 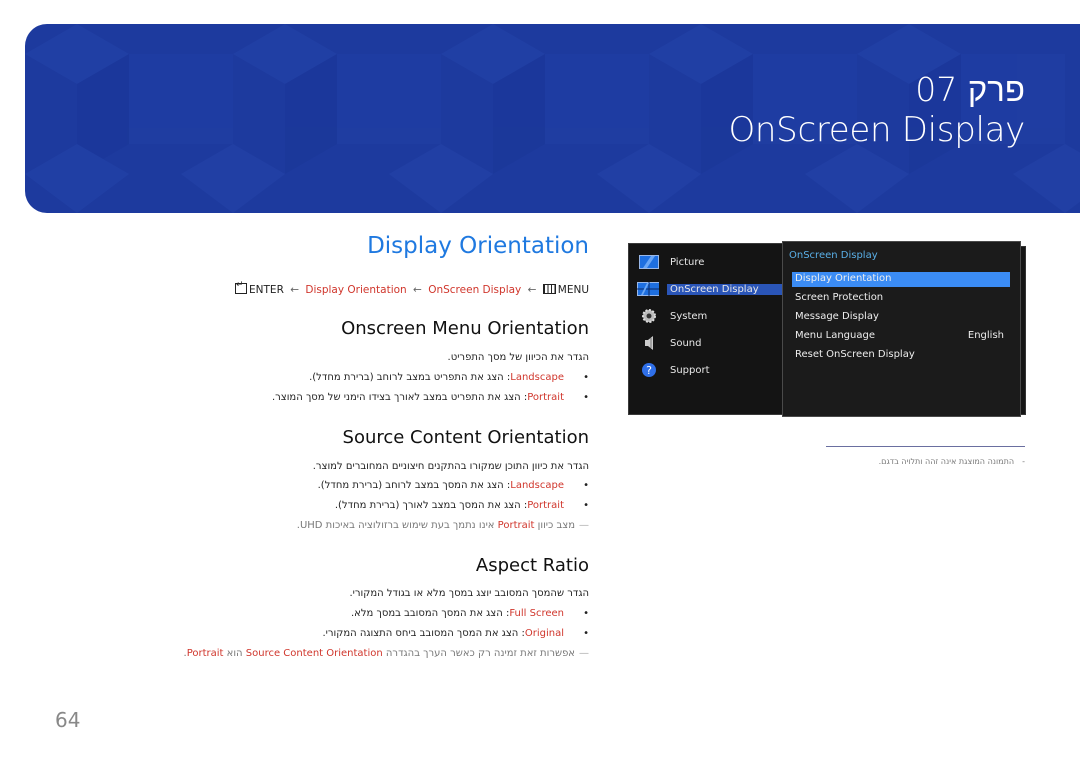 What do you see at coordinates (649, 343) in the screenshot?
I see `speaker-icon` at bounding box center [649, 343].